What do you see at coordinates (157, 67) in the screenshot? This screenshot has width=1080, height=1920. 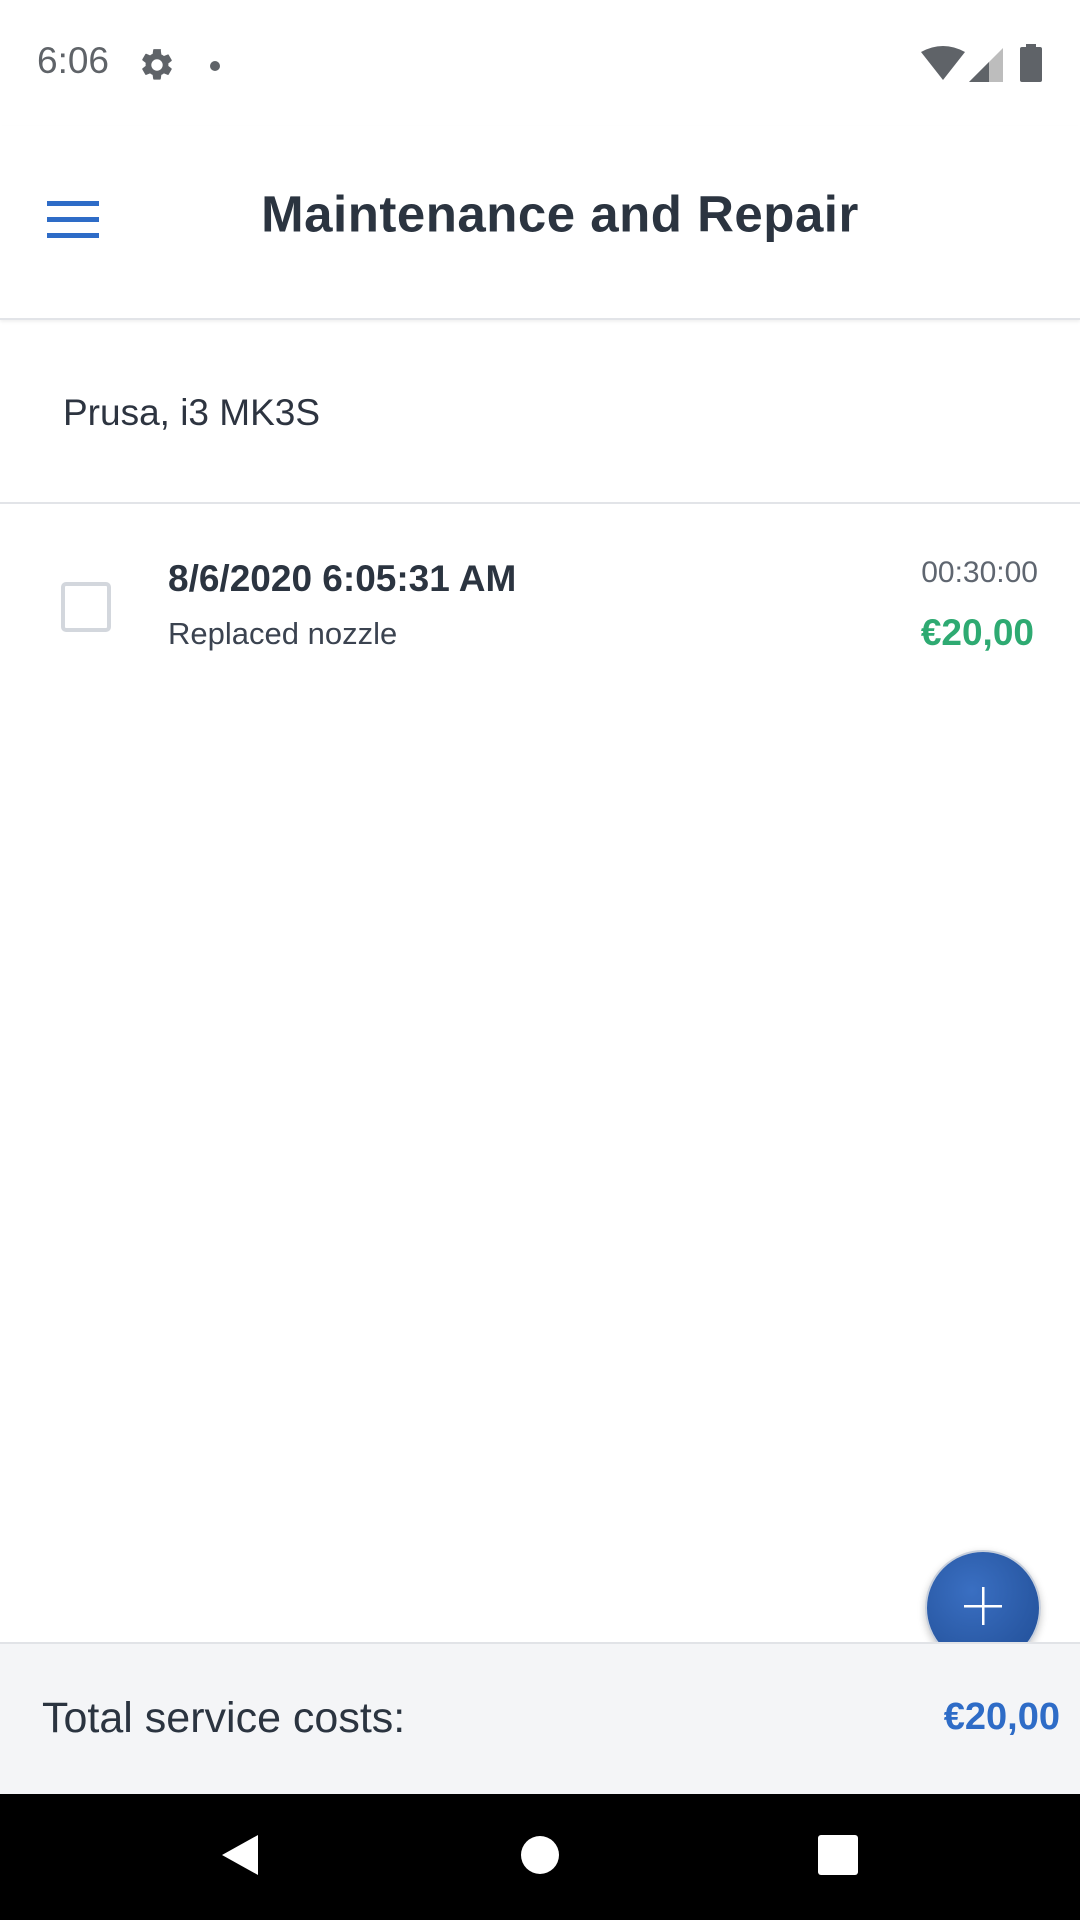 I see `settings-icon` at bounding box center [157, 67].